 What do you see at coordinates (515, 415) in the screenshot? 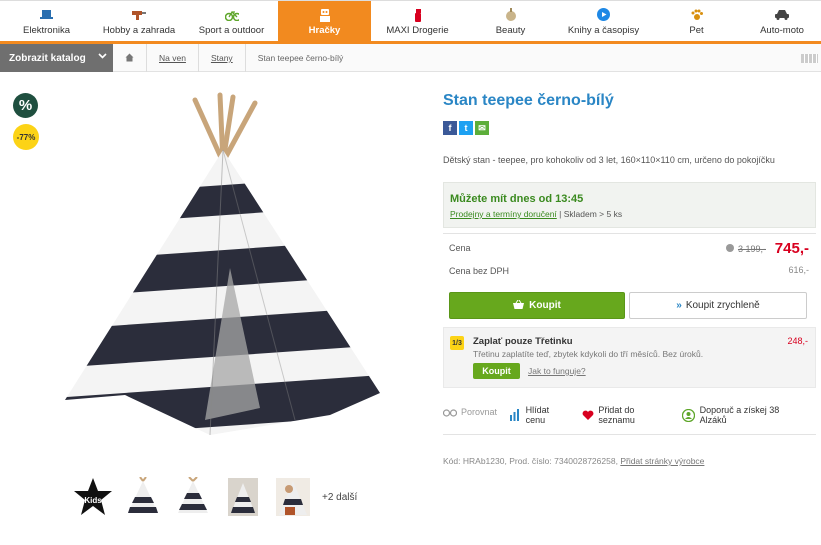
I see `price-watch-icon` at bounding box center [515, 415].